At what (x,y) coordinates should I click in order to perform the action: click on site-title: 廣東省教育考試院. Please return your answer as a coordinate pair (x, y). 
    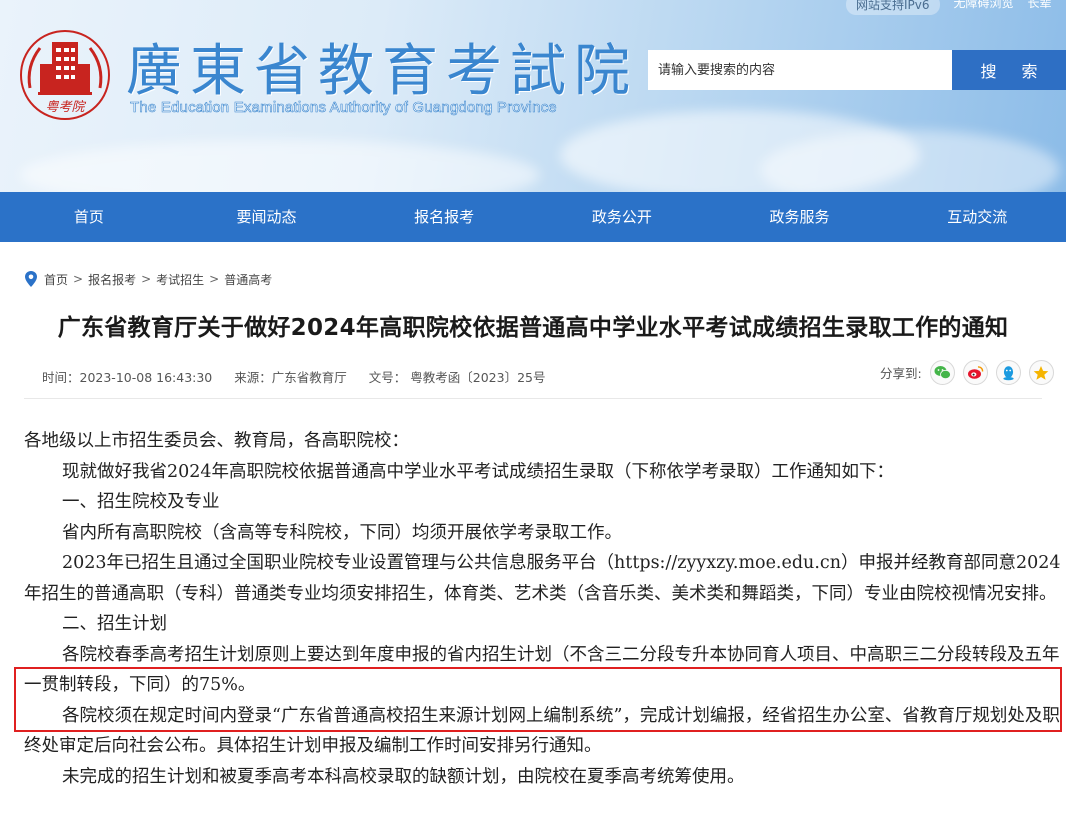
    Looking at the image, I should click on (382, 71).